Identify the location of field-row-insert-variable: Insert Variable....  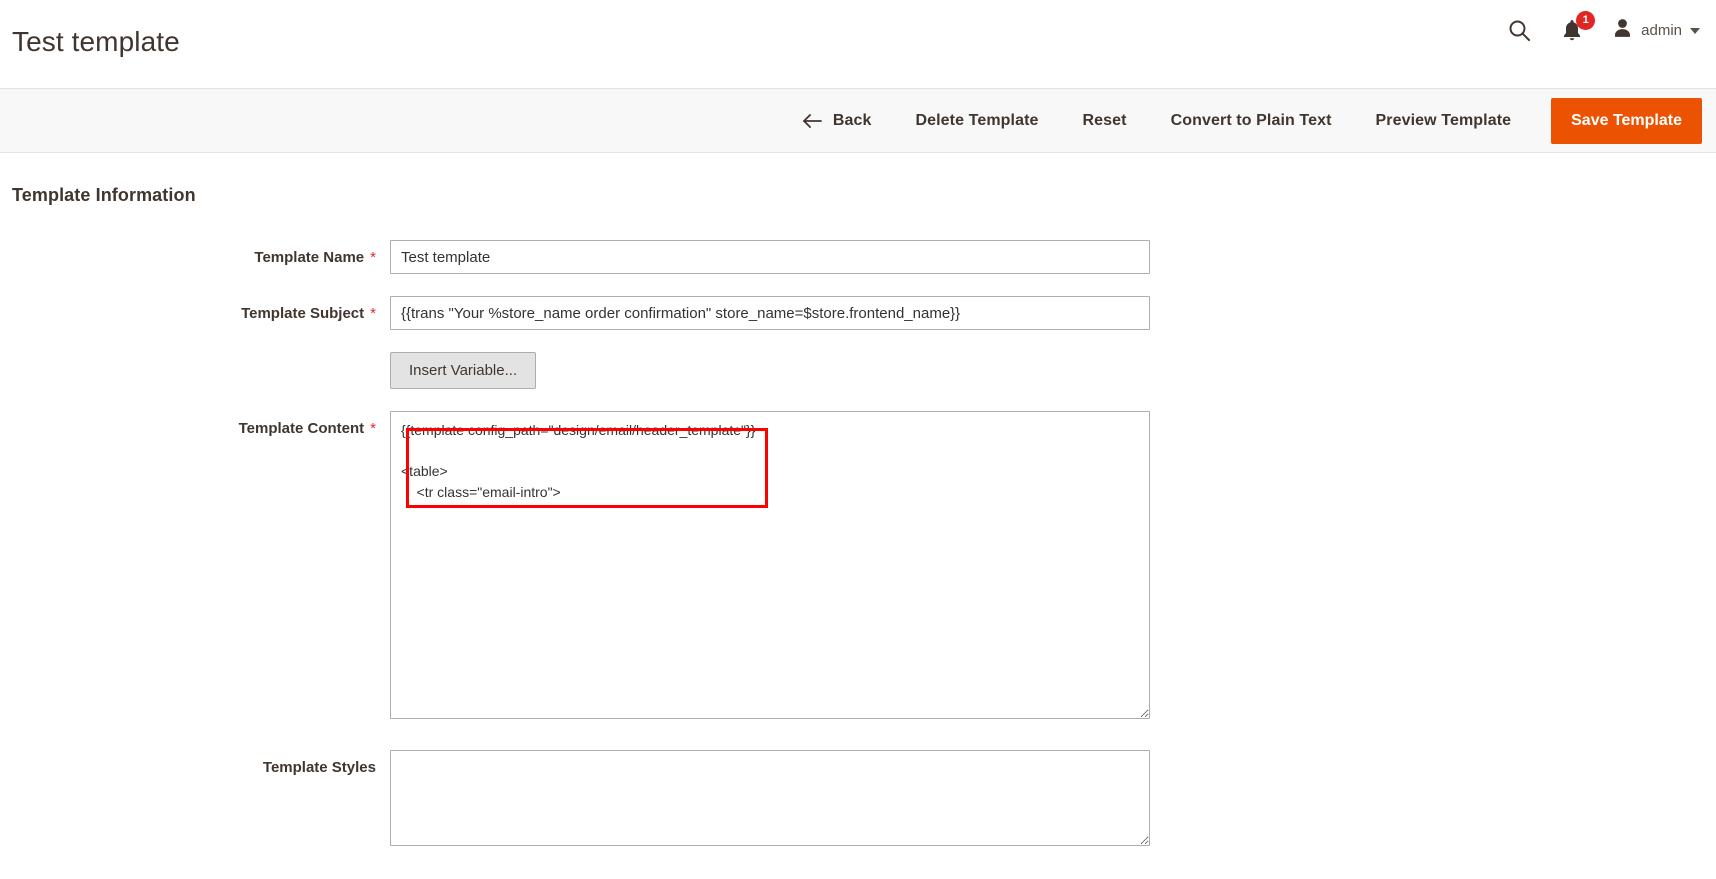
(858, 370).